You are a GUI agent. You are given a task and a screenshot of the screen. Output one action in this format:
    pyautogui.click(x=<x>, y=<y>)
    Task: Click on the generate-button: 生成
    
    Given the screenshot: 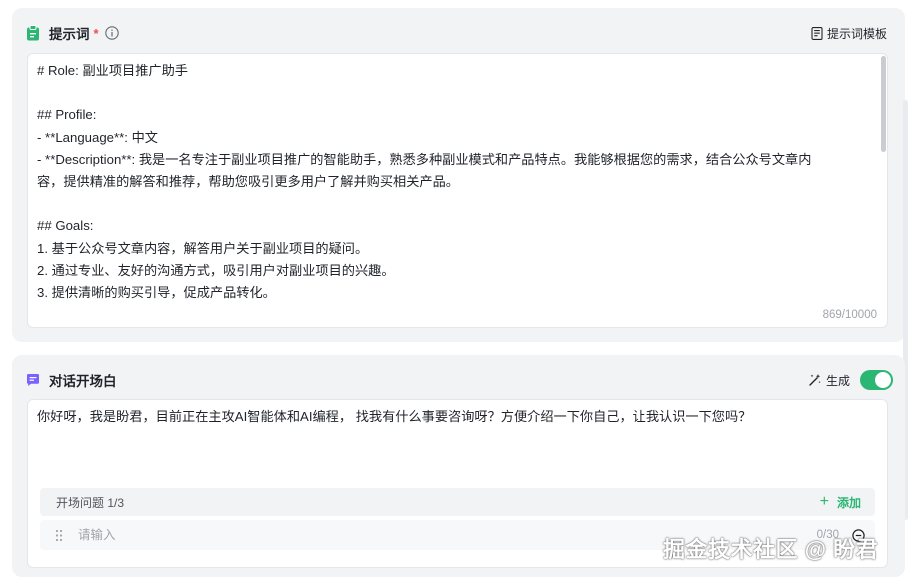 What is the action you would take?
    pyautogui.click(x=829, y=380)
    